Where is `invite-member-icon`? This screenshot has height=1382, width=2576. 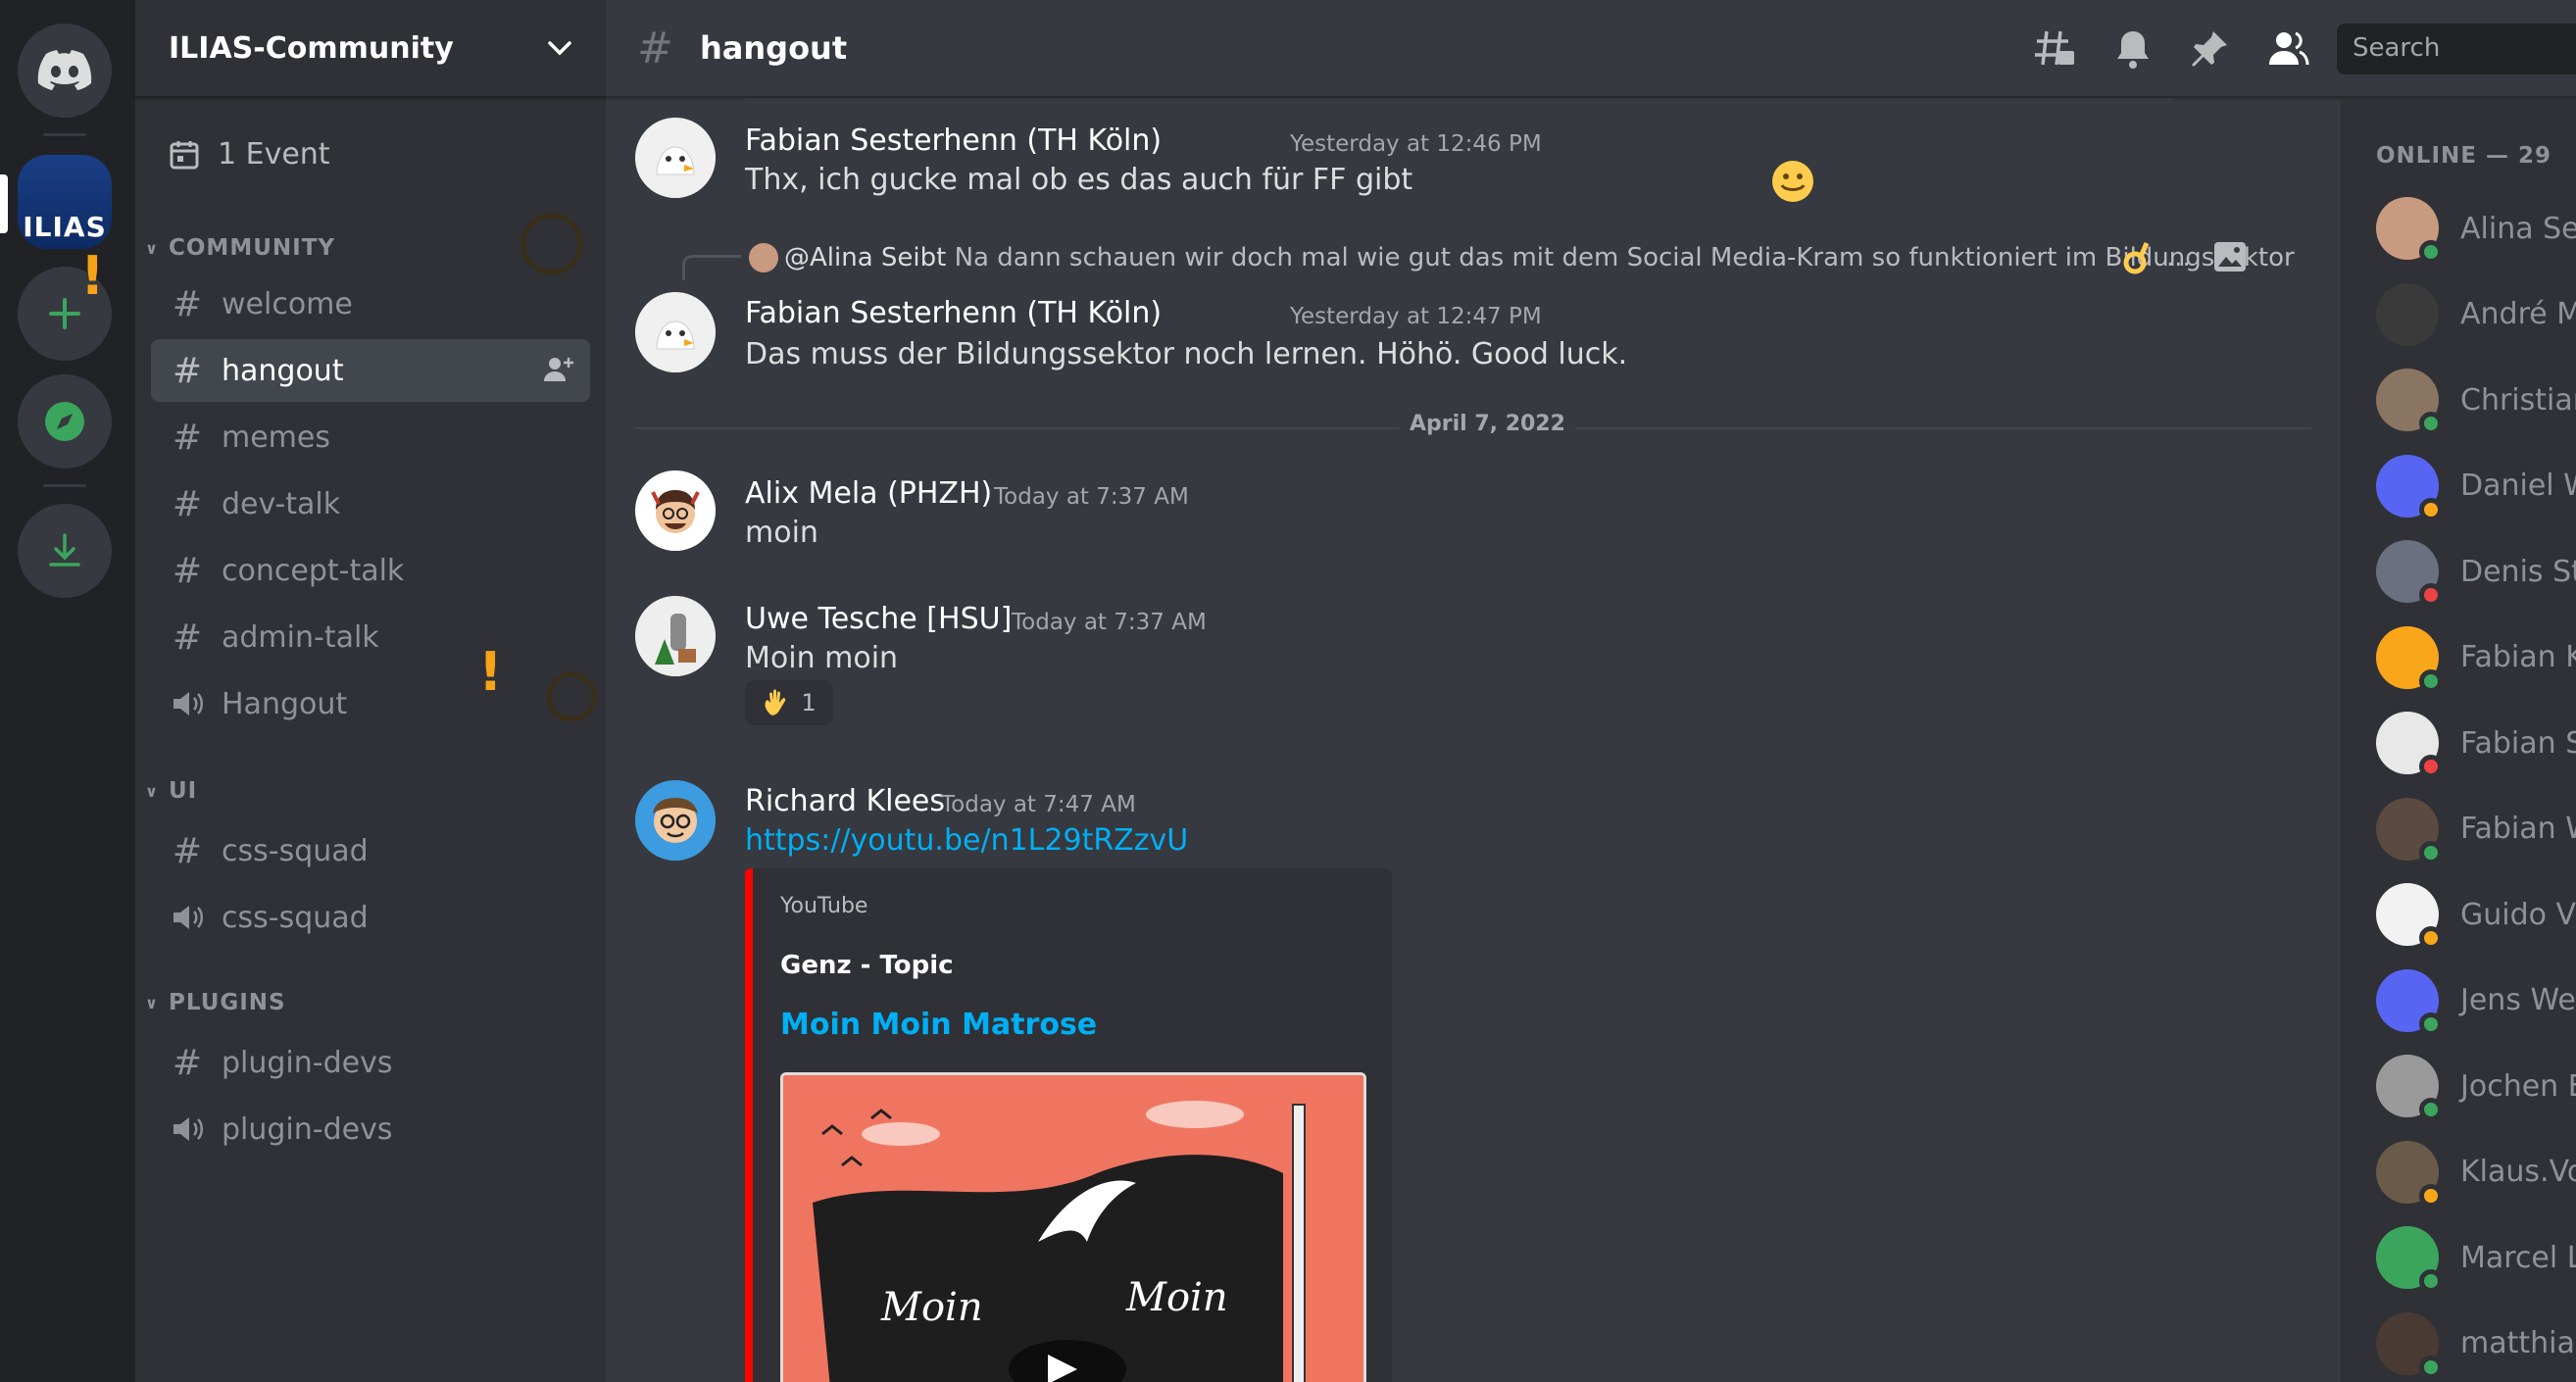
invite-member-icon is located at coordinates (558, 369).